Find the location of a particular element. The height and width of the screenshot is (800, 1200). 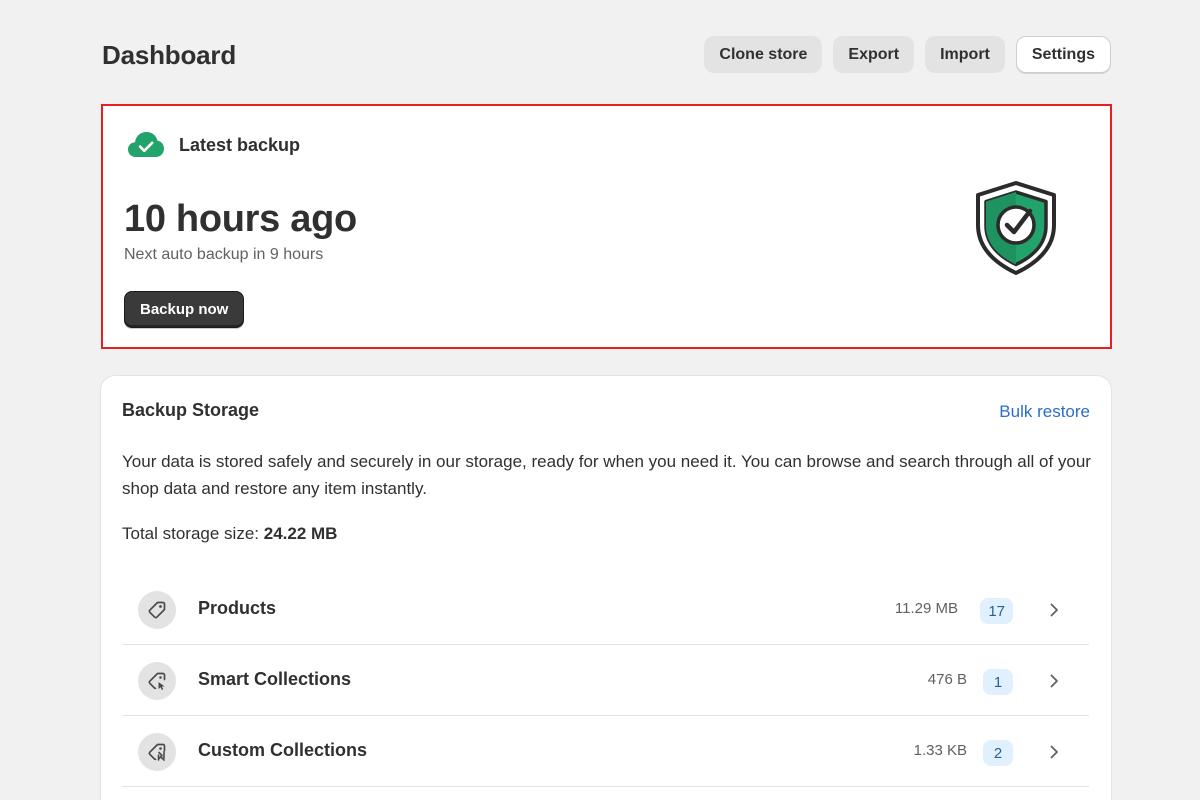

count-badge: 2 is located at coordinates (998, 753).